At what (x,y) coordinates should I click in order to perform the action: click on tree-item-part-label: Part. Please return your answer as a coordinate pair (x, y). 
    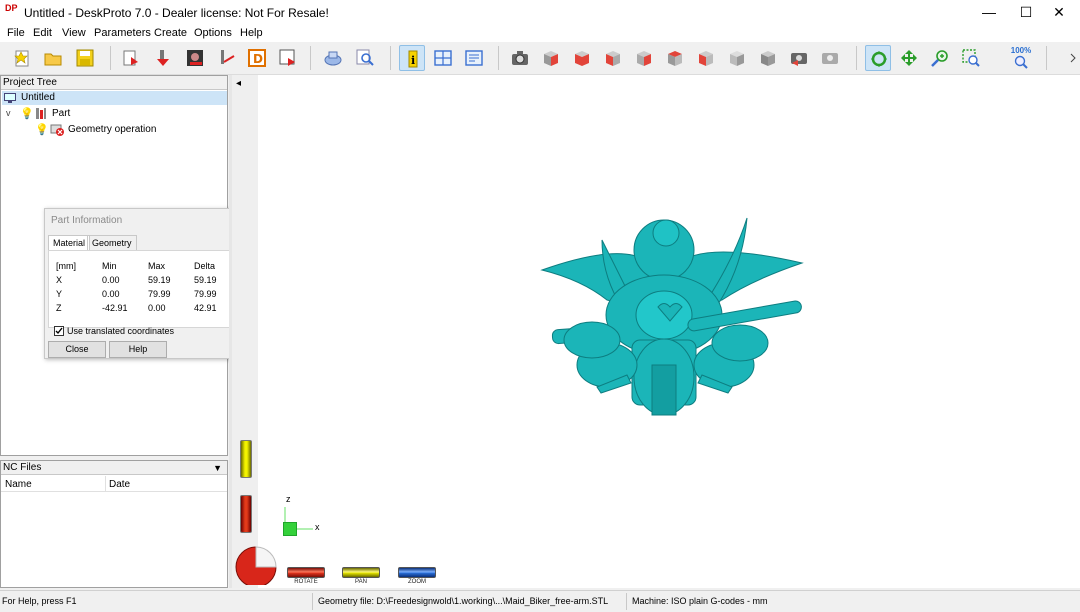
    Looking at the image, I should click on (61, 113).